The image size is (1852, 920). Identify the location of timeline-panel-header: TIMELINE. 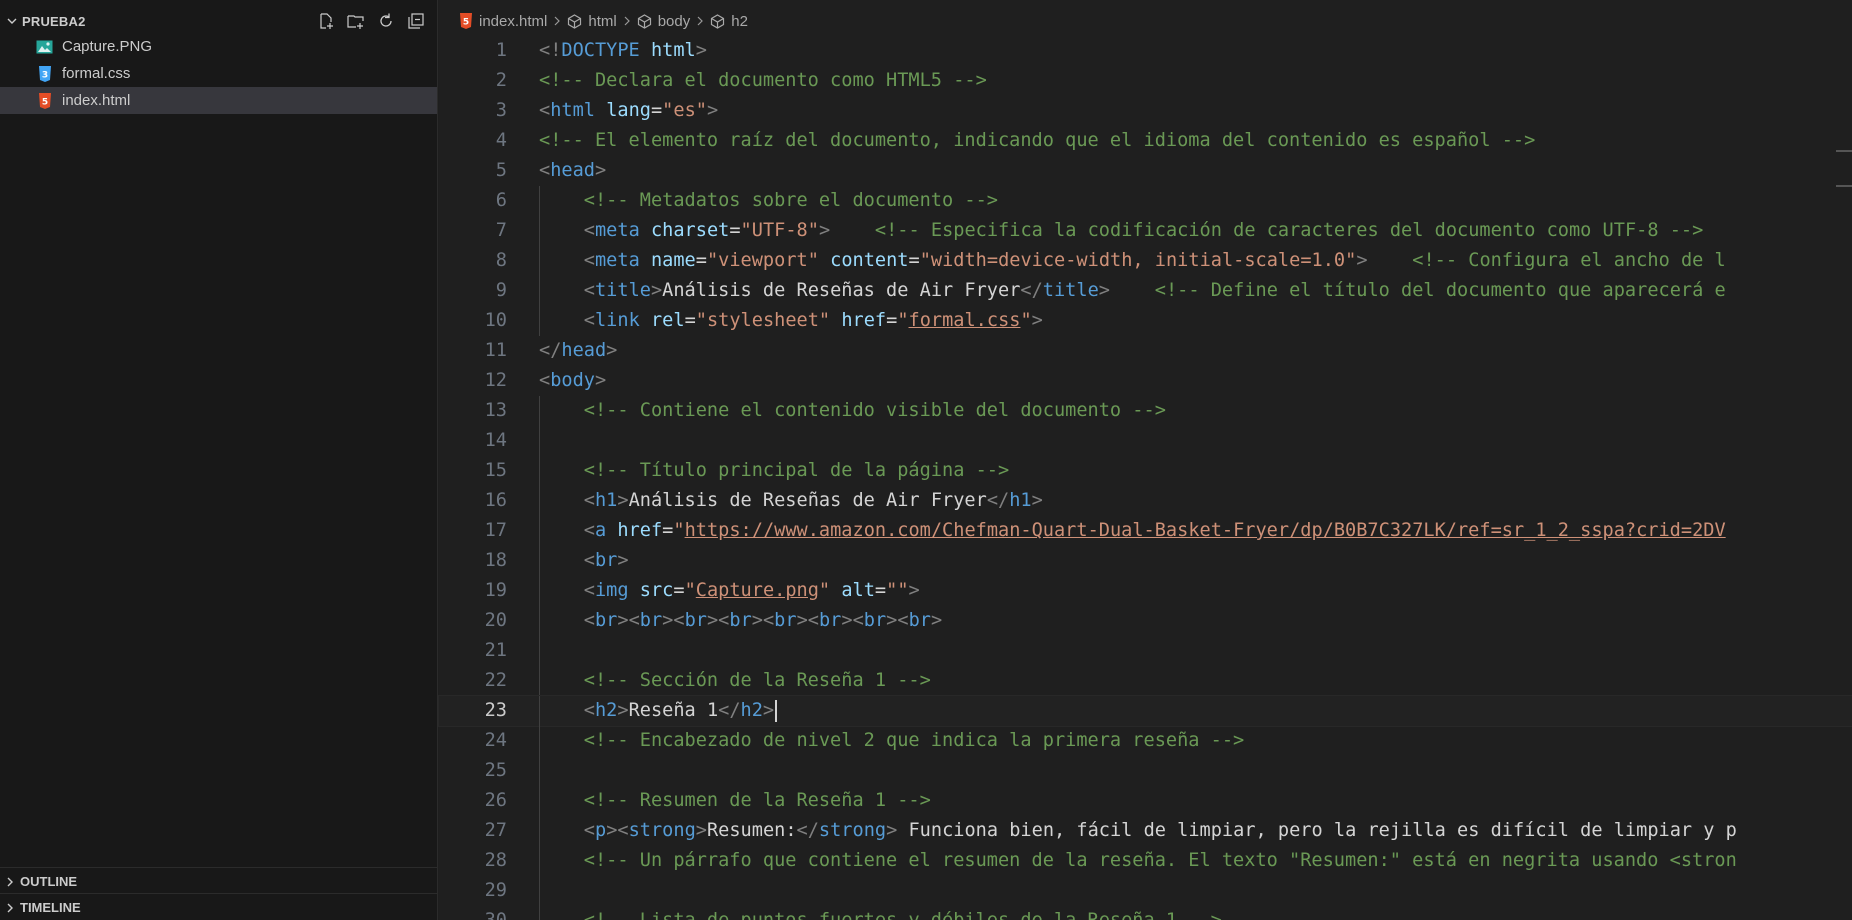
(219, 906).